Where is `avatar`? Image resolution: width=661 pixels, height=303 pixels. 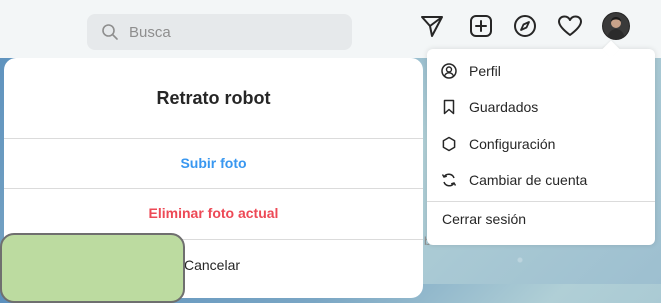 avatar is located at coordinates (616, 26).